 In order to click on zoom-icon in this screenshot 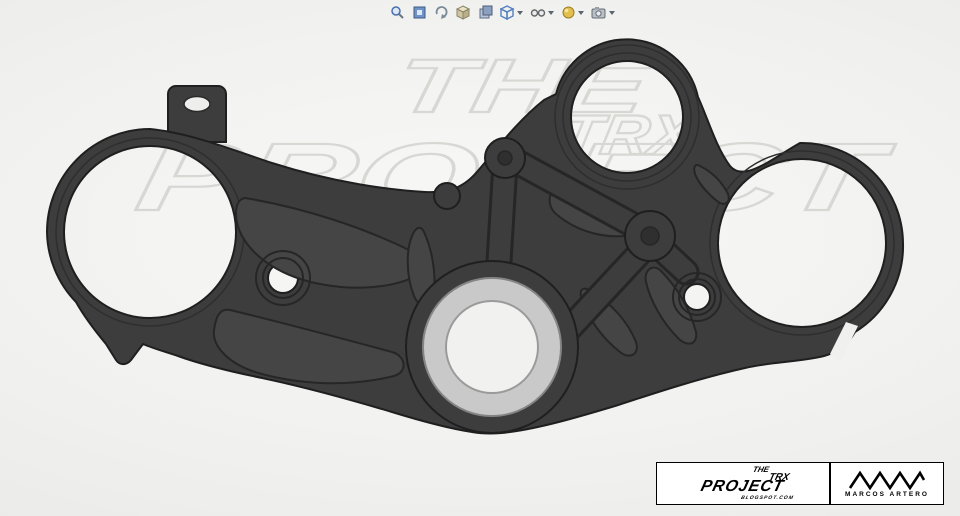, I will do `click(397, 12)`.